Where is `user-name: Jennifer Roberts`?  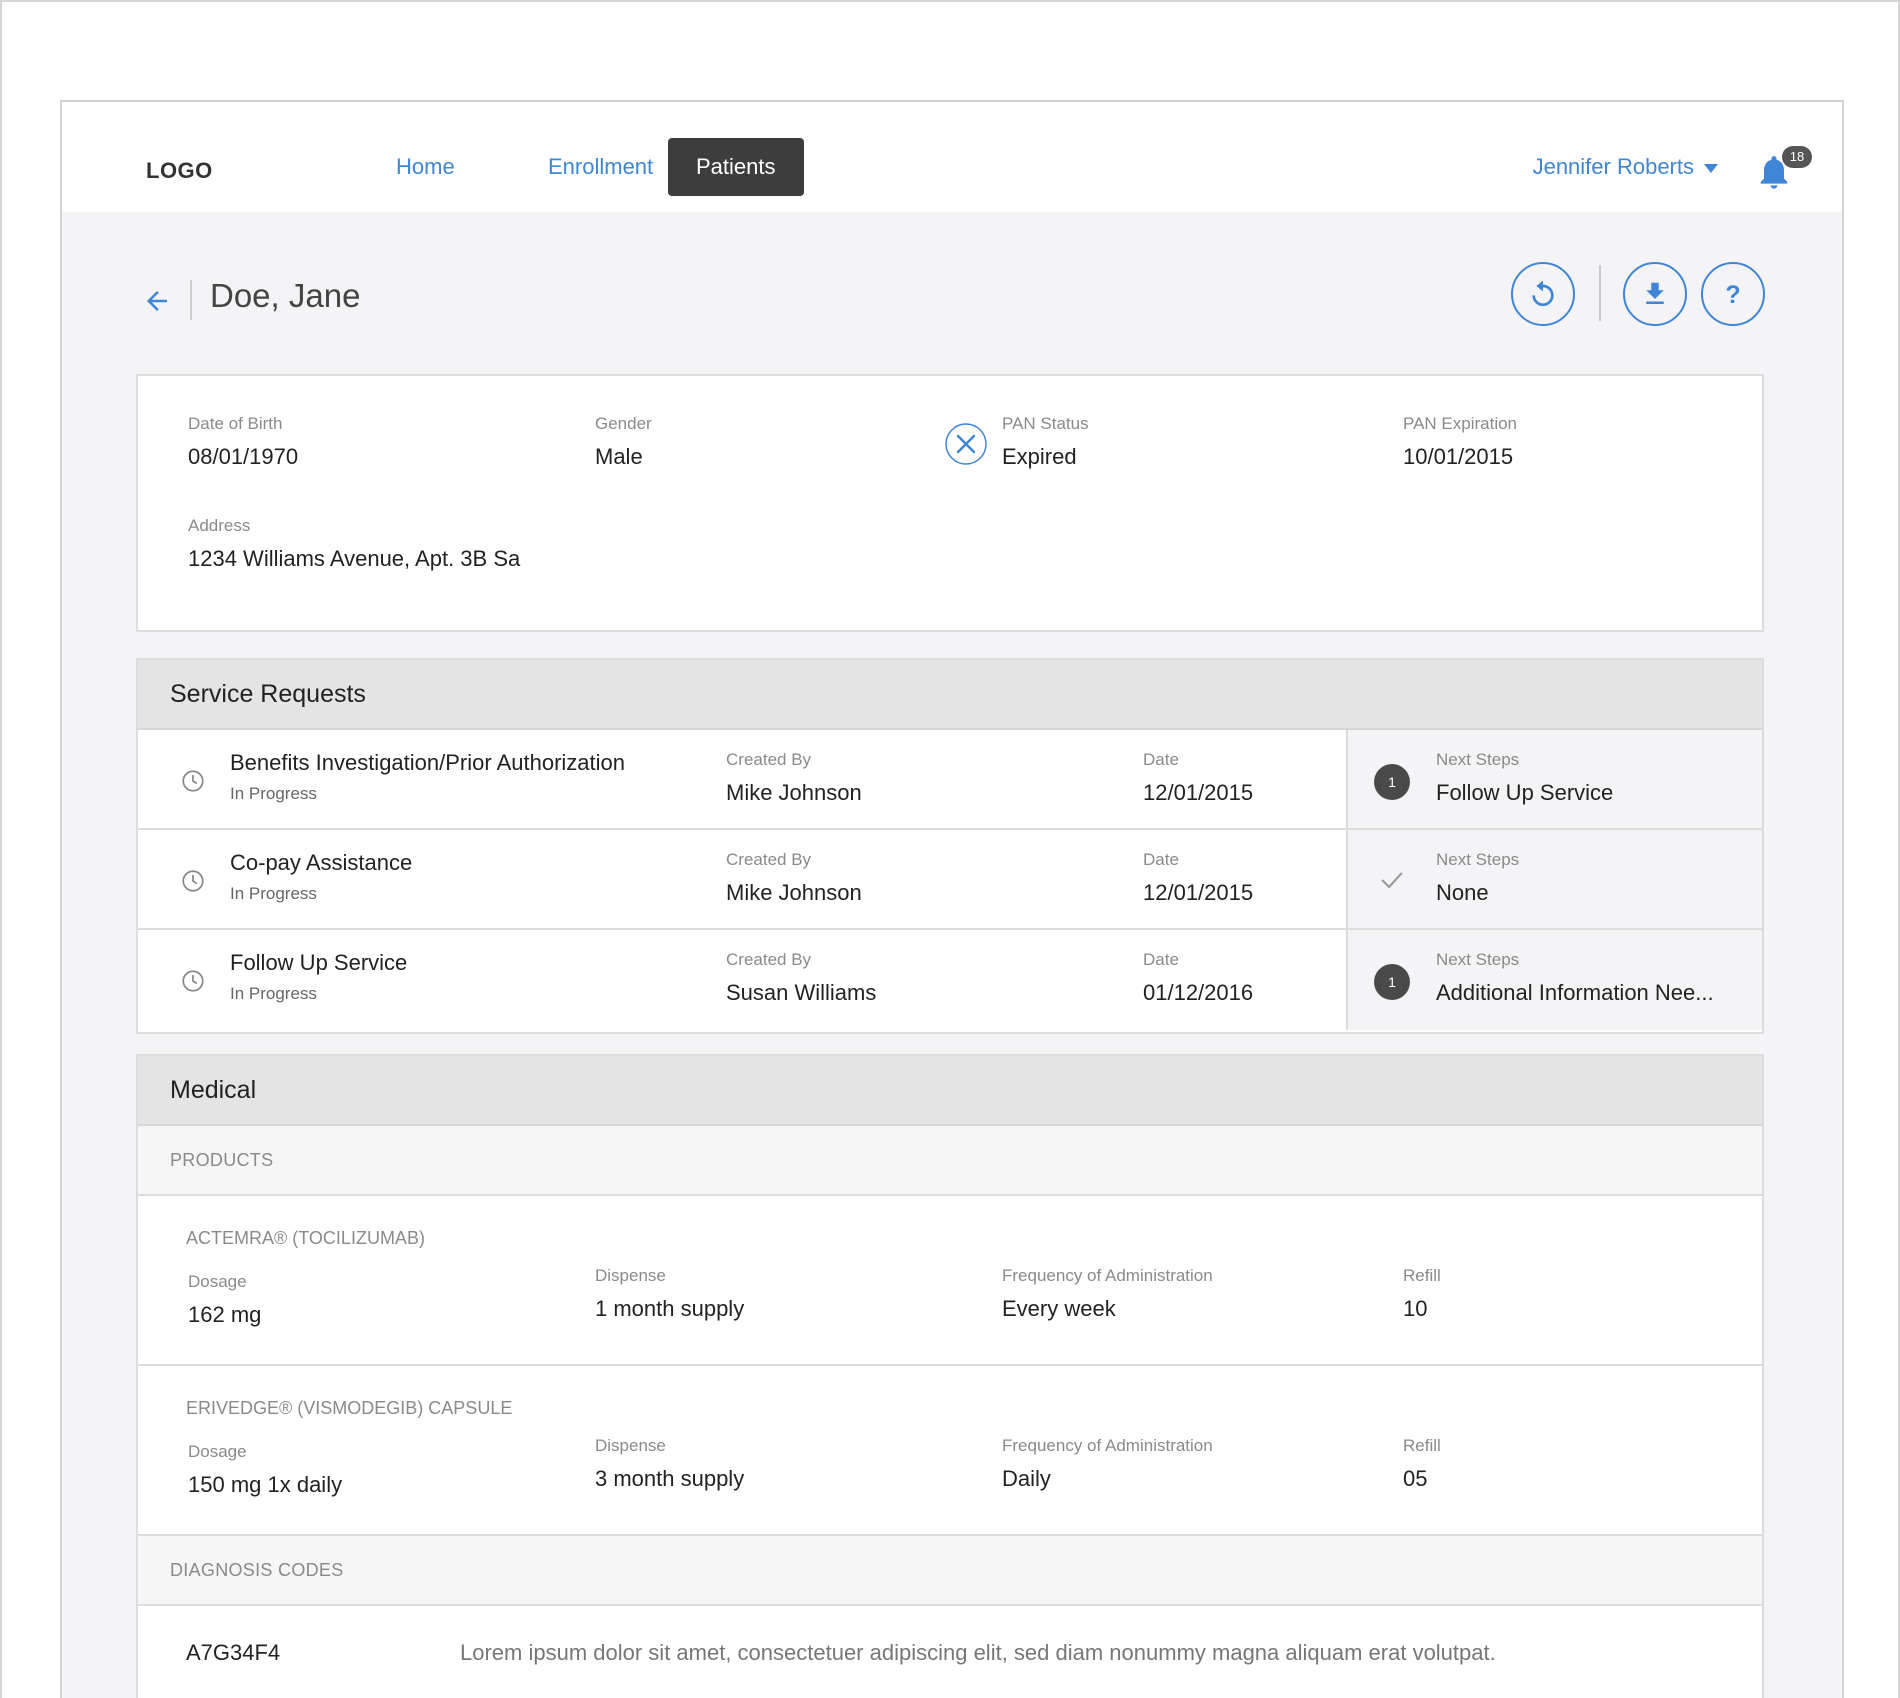 user-name: Jennifer Roberts is located at coordinates (1613, 166).